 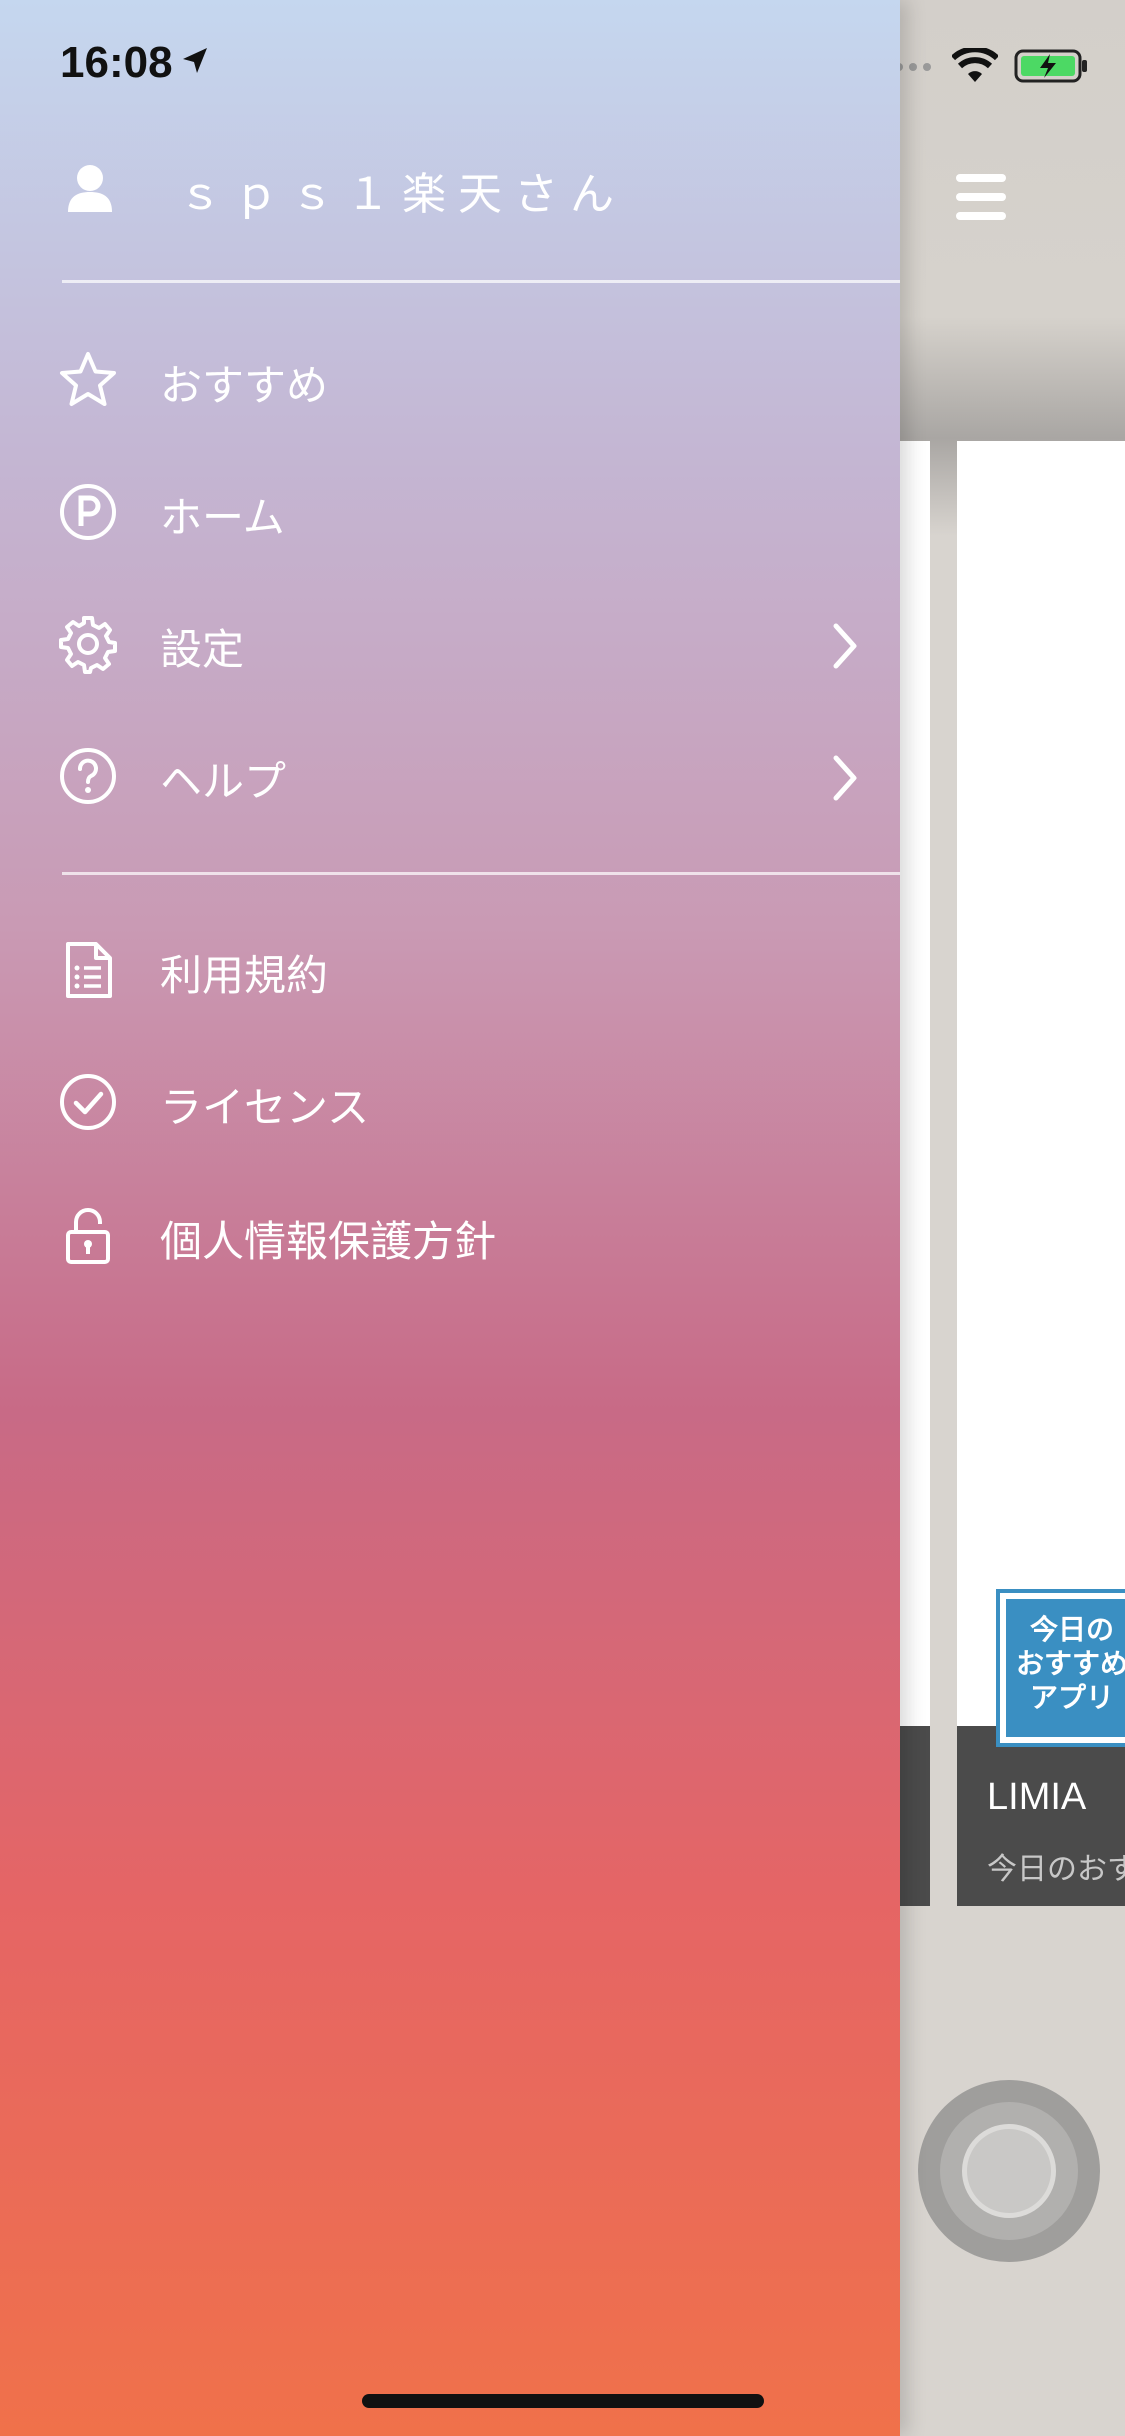 I want to click on menu-label: 設定, so click(x=202, y=649).